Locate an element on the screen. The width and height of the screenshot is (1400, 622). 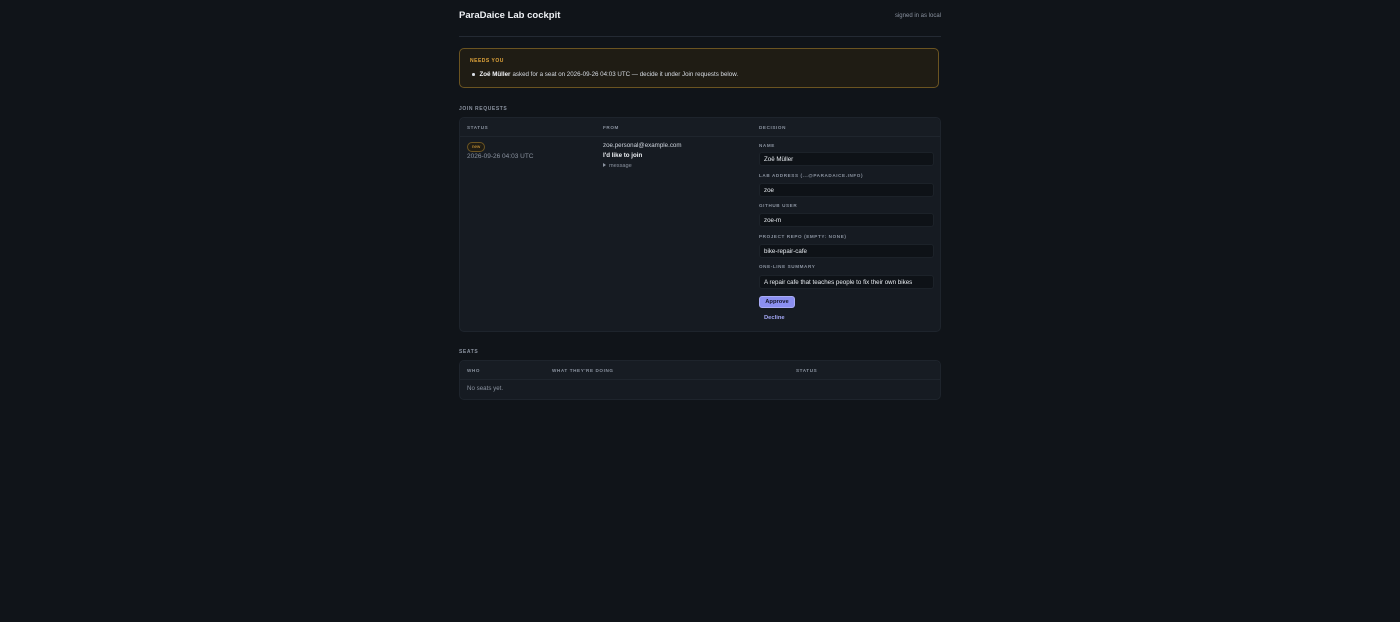
message-toggle-label: message is located at coordinates (620, 166).